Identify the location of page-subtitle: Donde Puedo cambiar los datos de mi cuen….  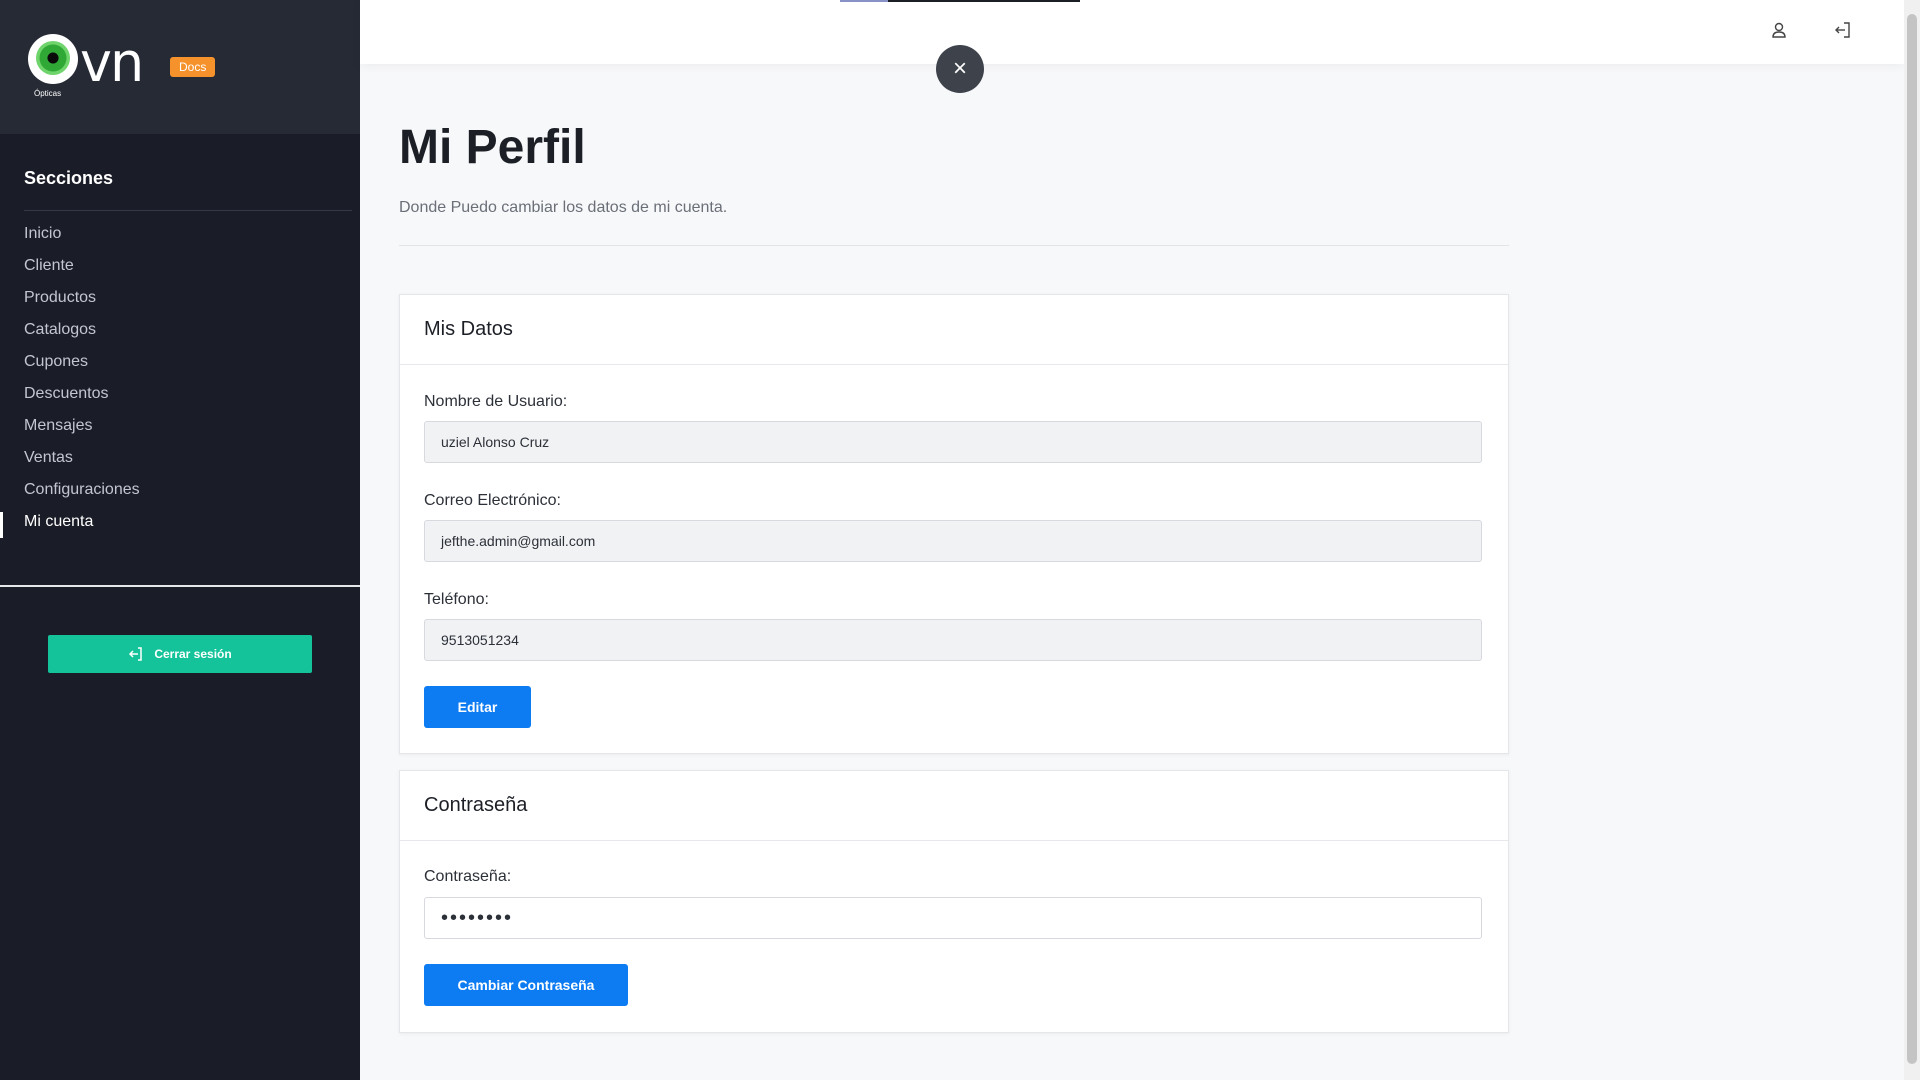
(563, 207).